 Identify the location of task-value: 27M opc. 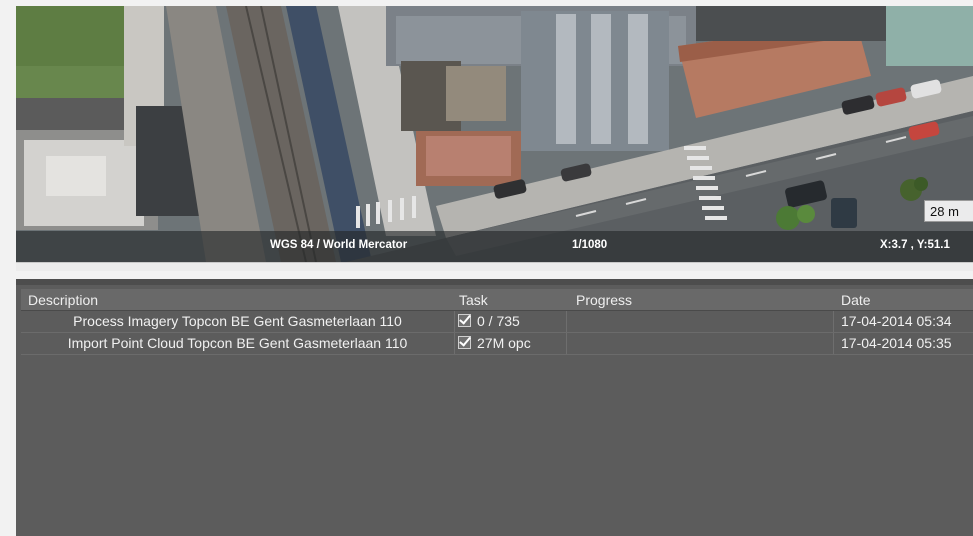
(504, 343).